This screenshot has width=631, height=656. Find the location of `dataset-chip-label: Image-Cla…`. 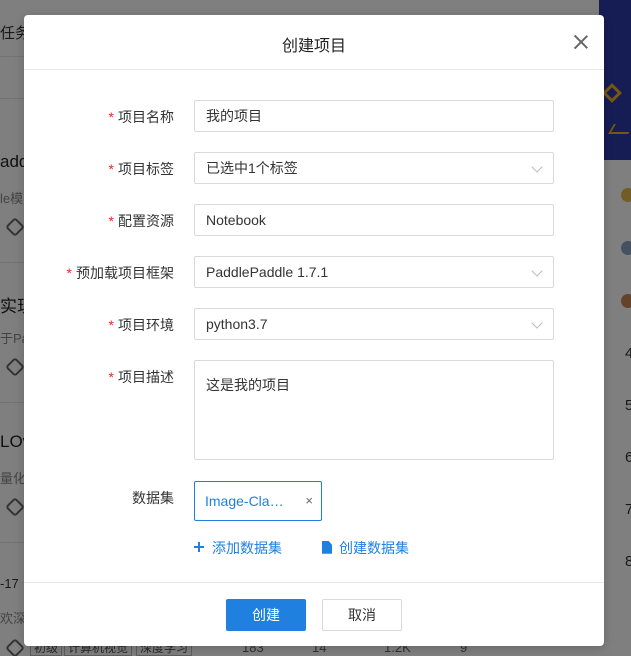

dataset-chip-label: Image-Cla… is located at coordinates (244, 501).